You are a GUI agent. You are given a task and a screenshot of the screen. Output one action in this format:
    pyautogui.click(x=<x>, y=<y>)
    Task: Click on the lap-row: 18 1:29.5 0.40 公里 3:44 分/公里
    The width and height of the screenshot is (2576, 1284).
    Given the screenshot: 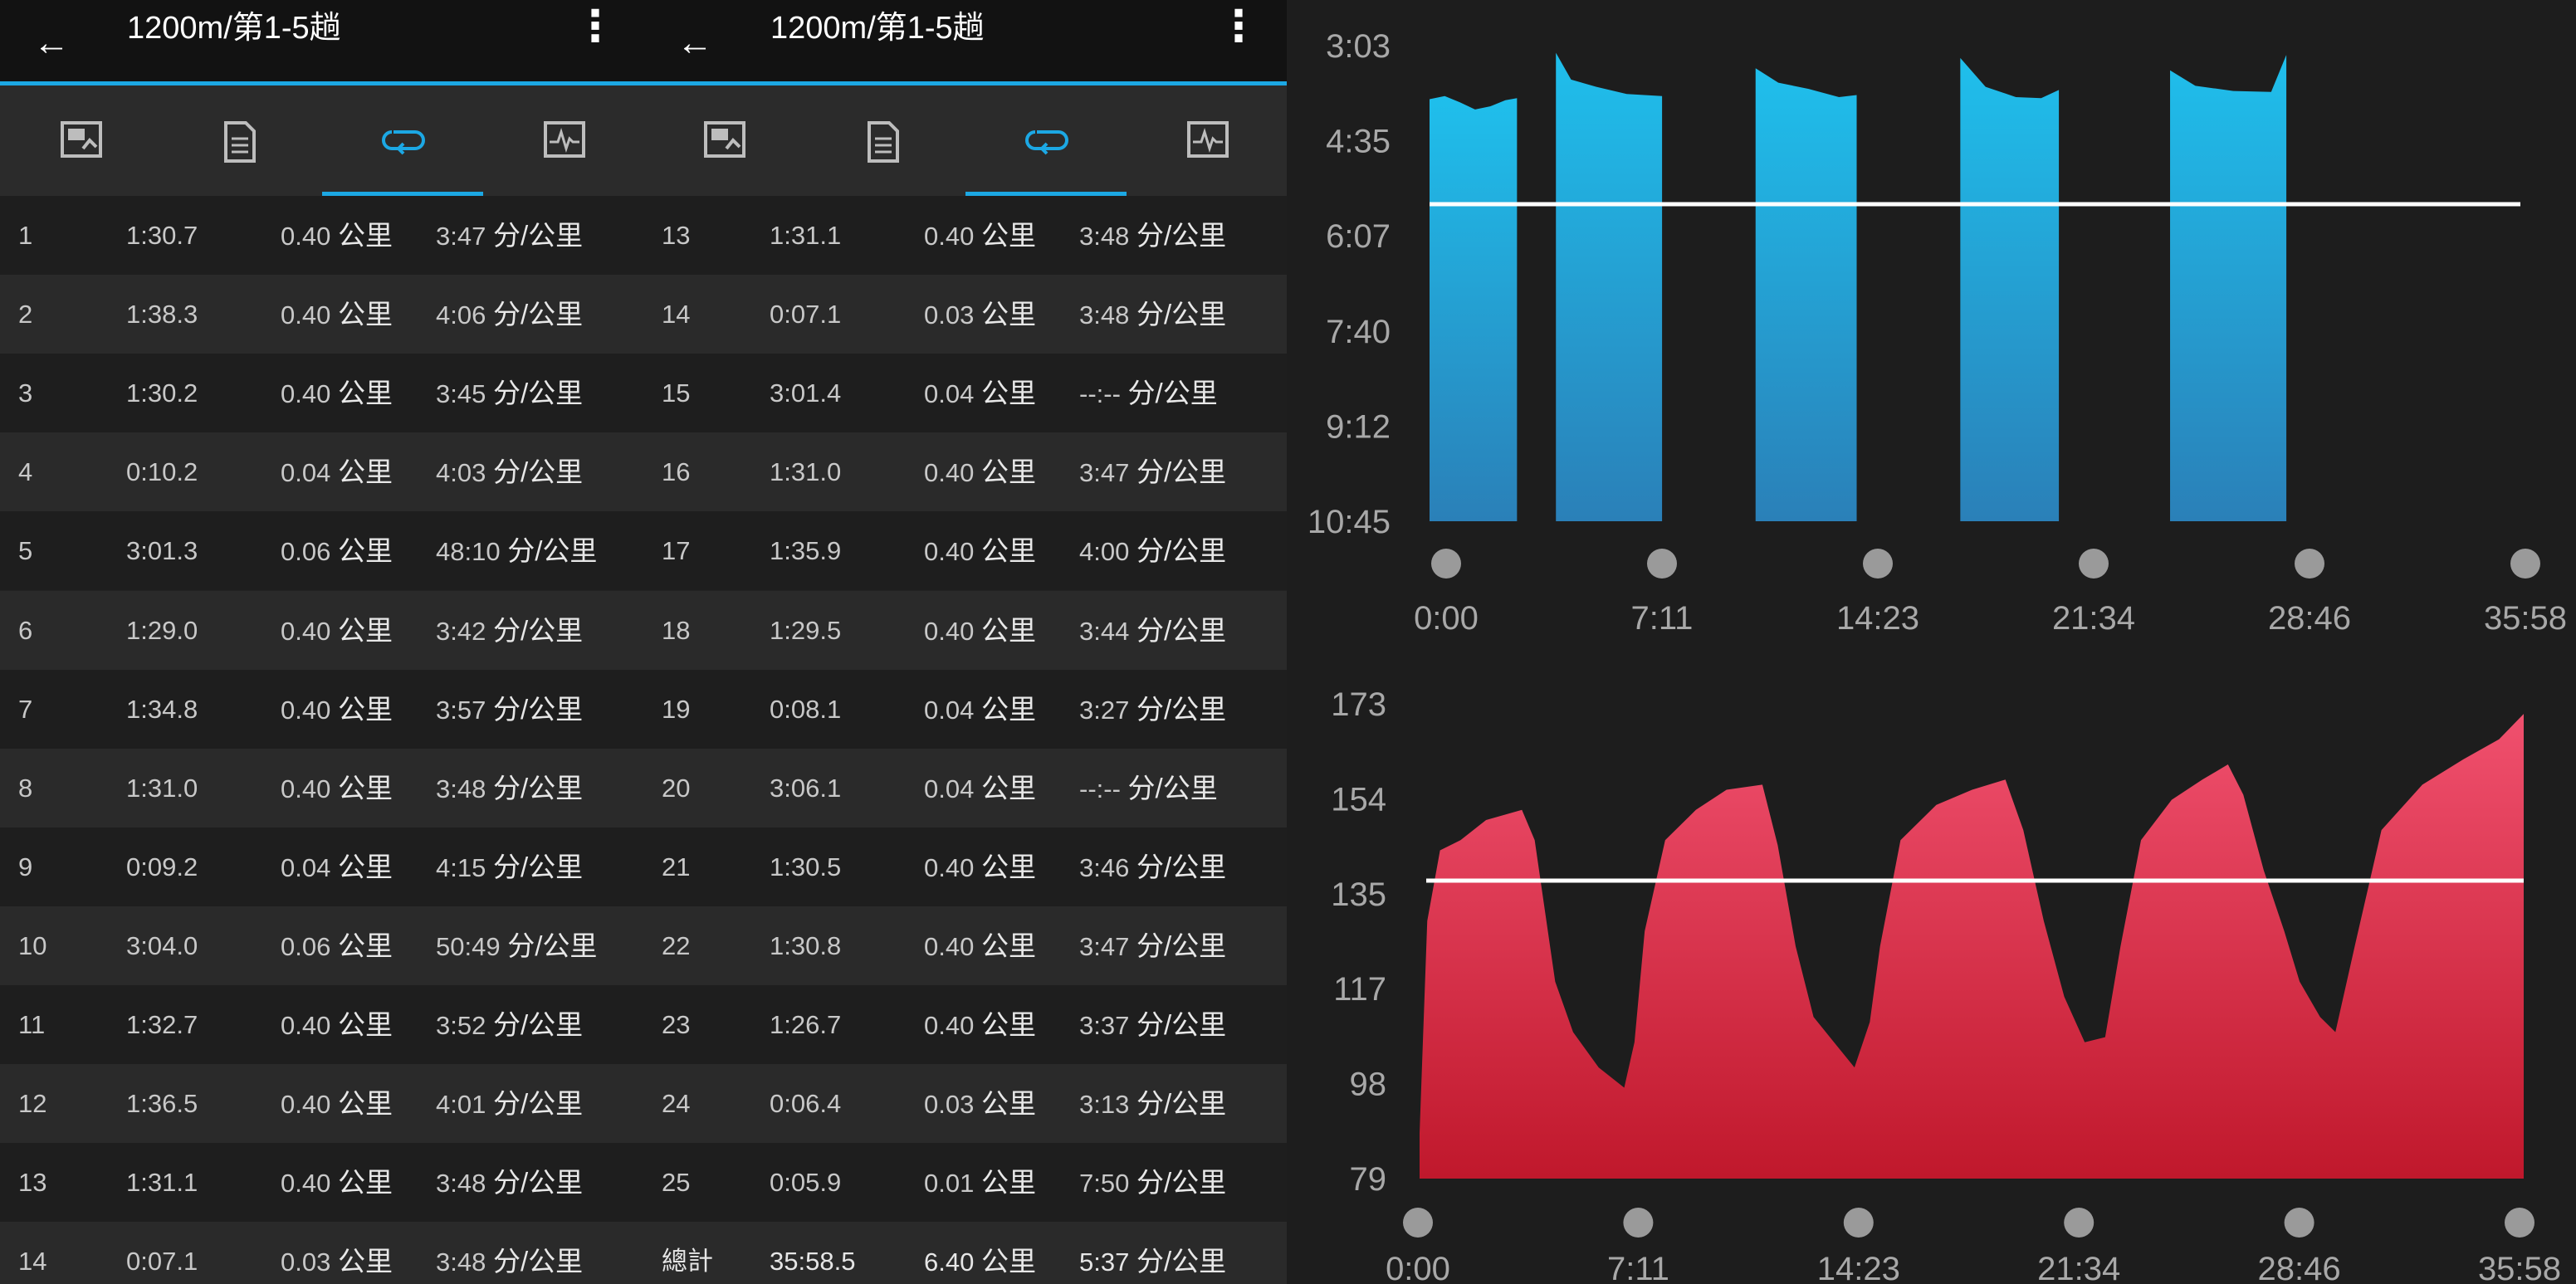 What is the action you would take?
    pyautogui.click(x=965, y=630)
    